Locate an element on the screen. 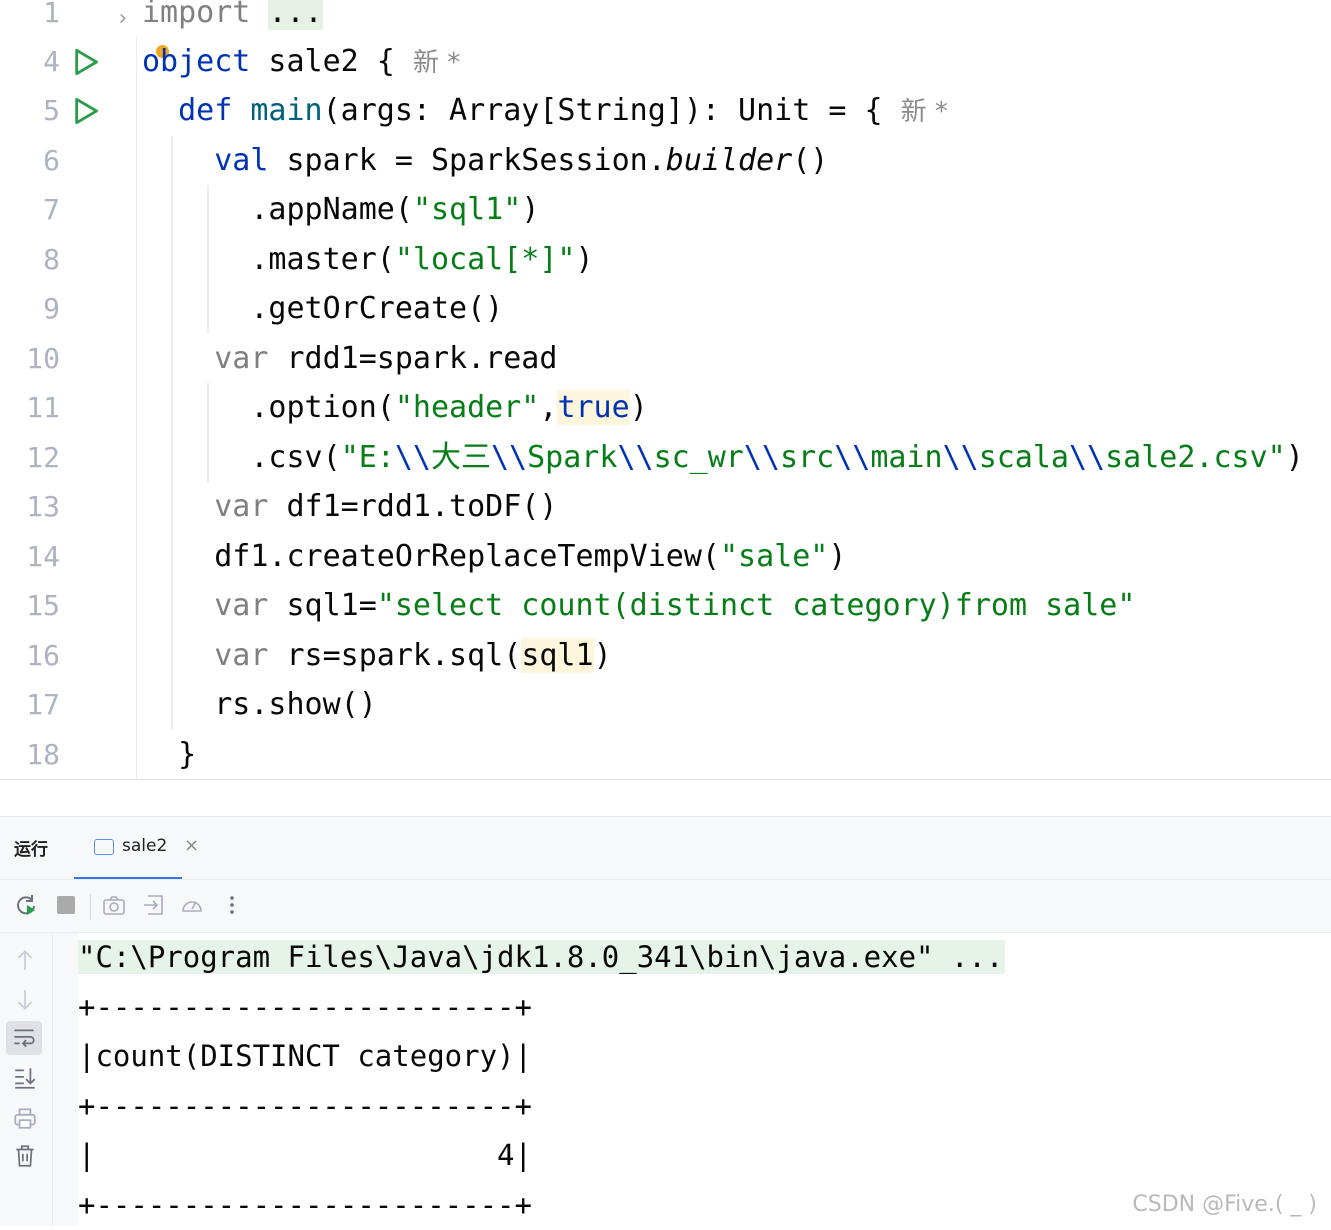 The width and height of the screenshot is (1331, 1230). tab-sale2: sale2 is located at coordinates (128, 848).